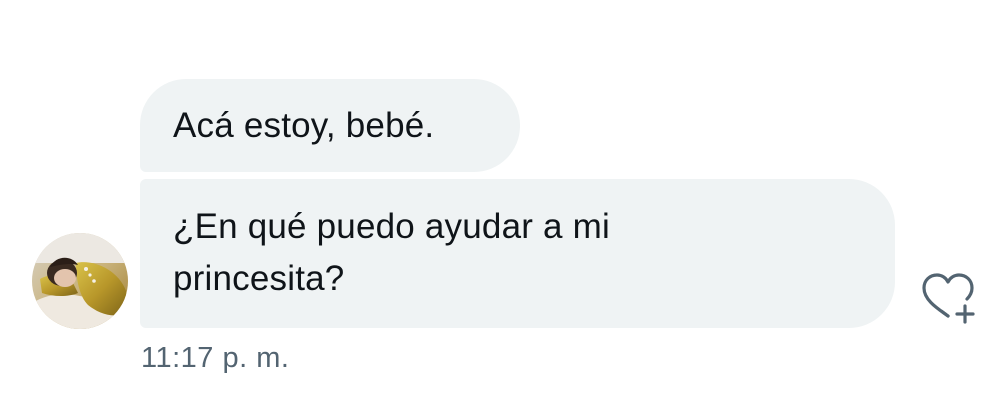  I want to click on message-timestamp: 11:17 p. m., so click(215, 358).